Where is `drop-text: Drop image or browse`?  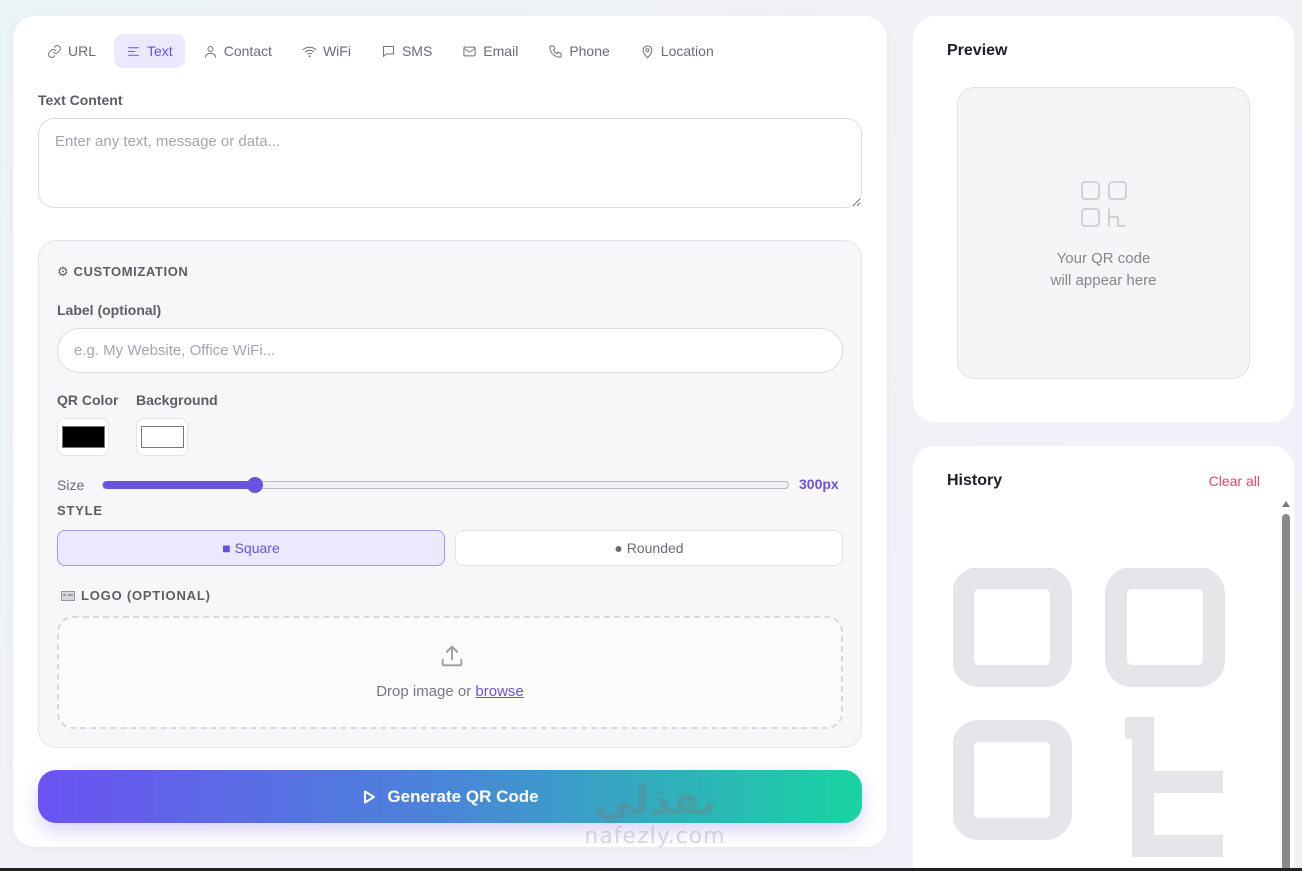
drop-text: Drop image or browse is located at coordinates (450, 691).